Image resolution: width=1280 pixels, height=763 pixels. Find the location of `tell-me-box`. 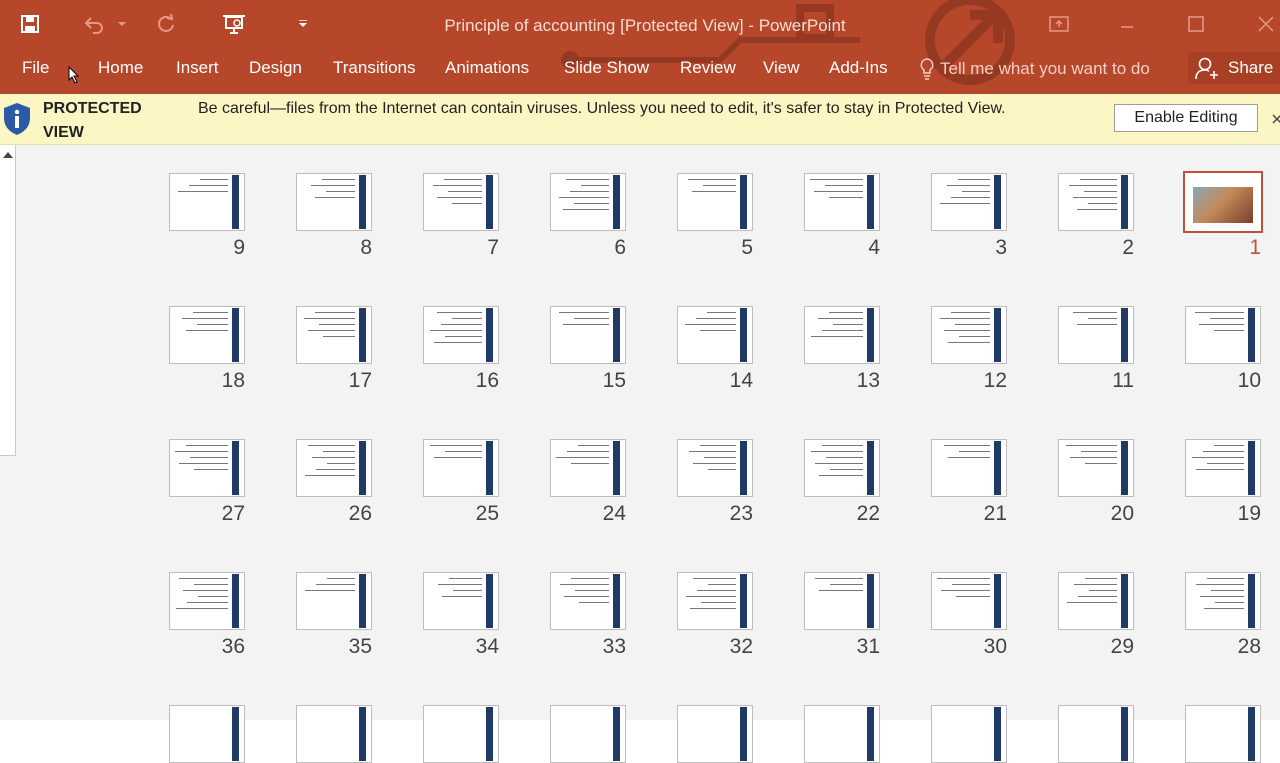

tell-me-box is located at coordinates (1050, 69).